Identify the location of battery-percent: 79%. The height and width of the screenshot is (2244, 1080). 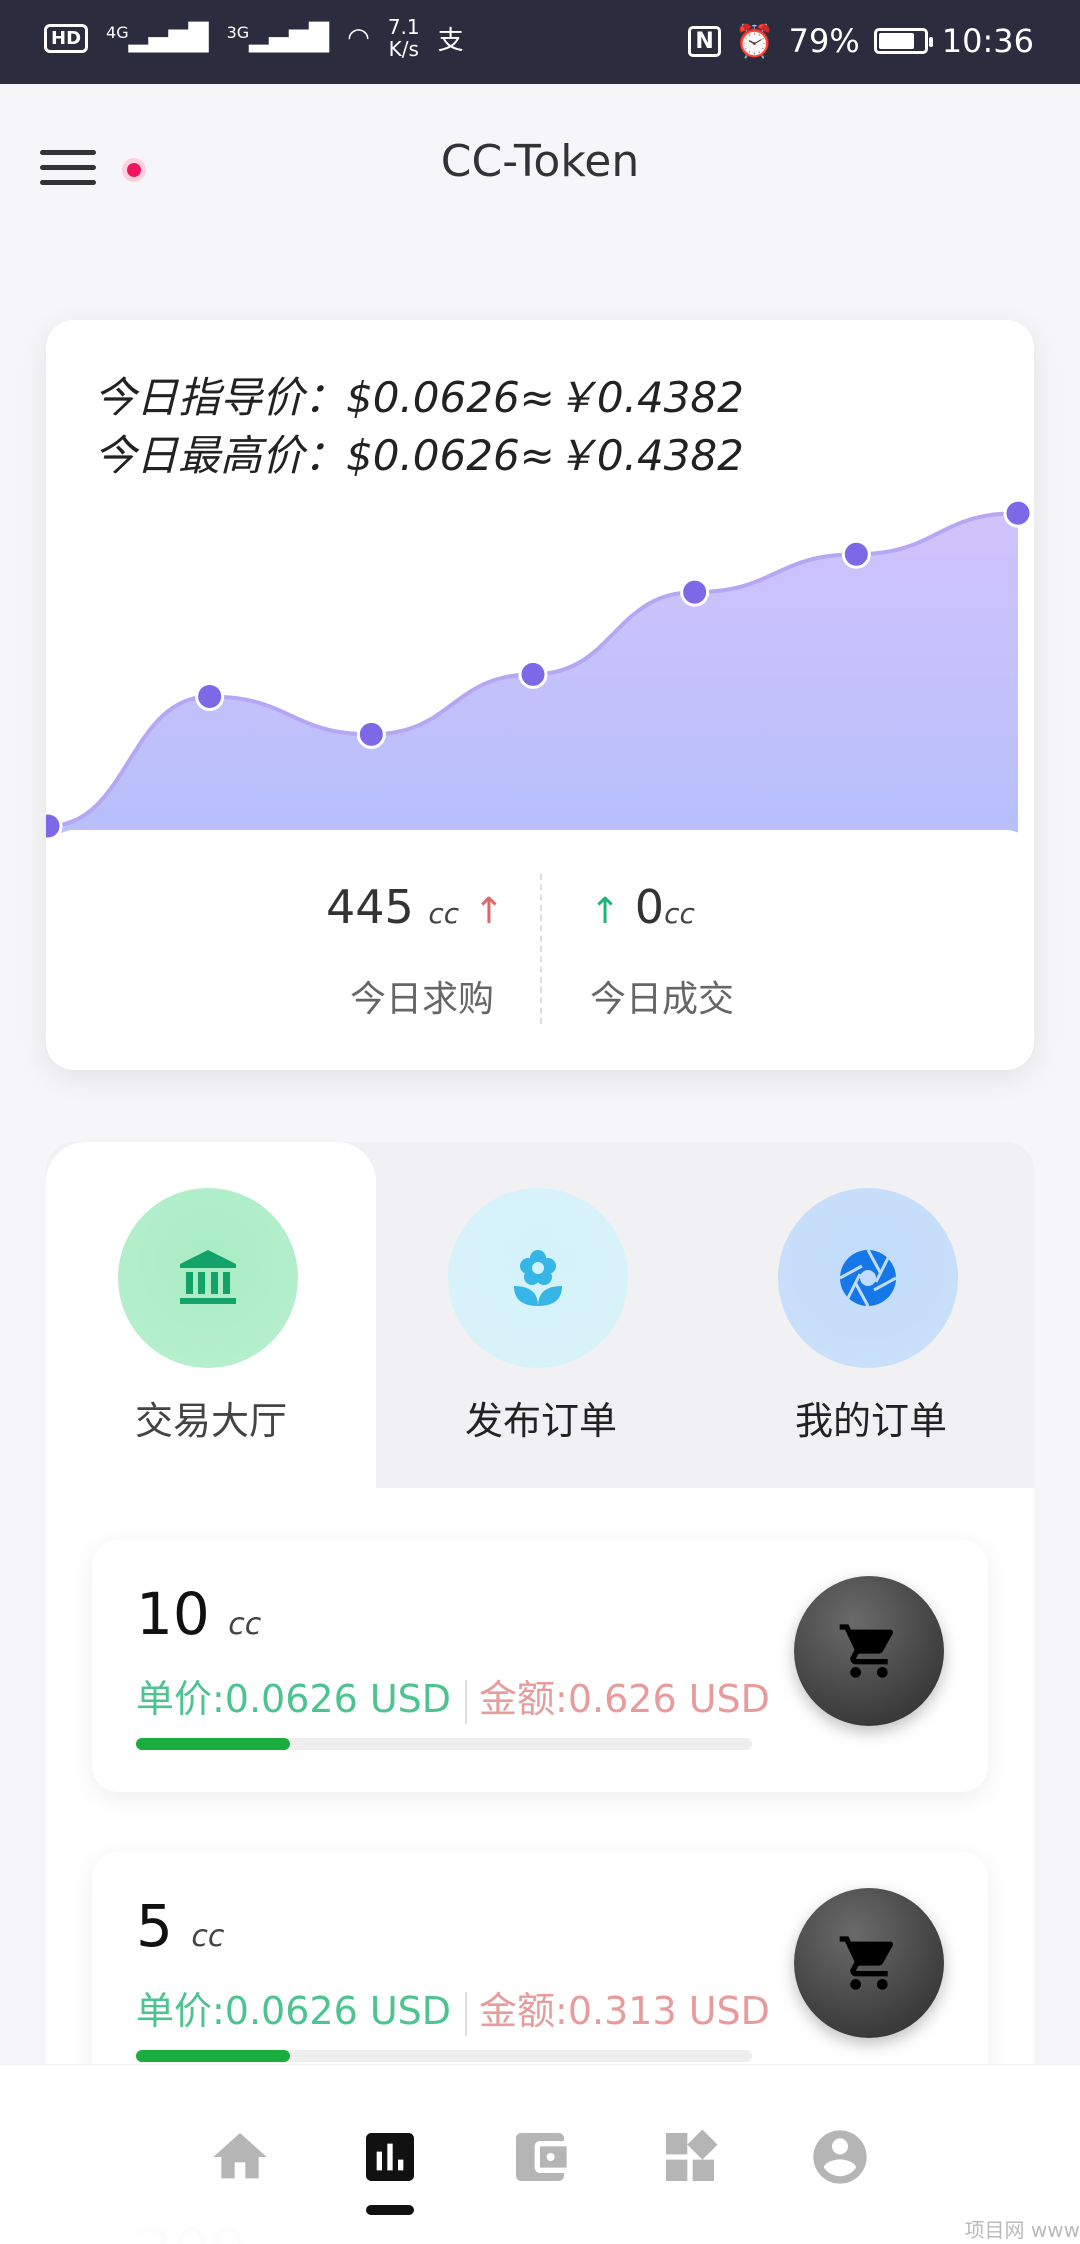
(824, 41).